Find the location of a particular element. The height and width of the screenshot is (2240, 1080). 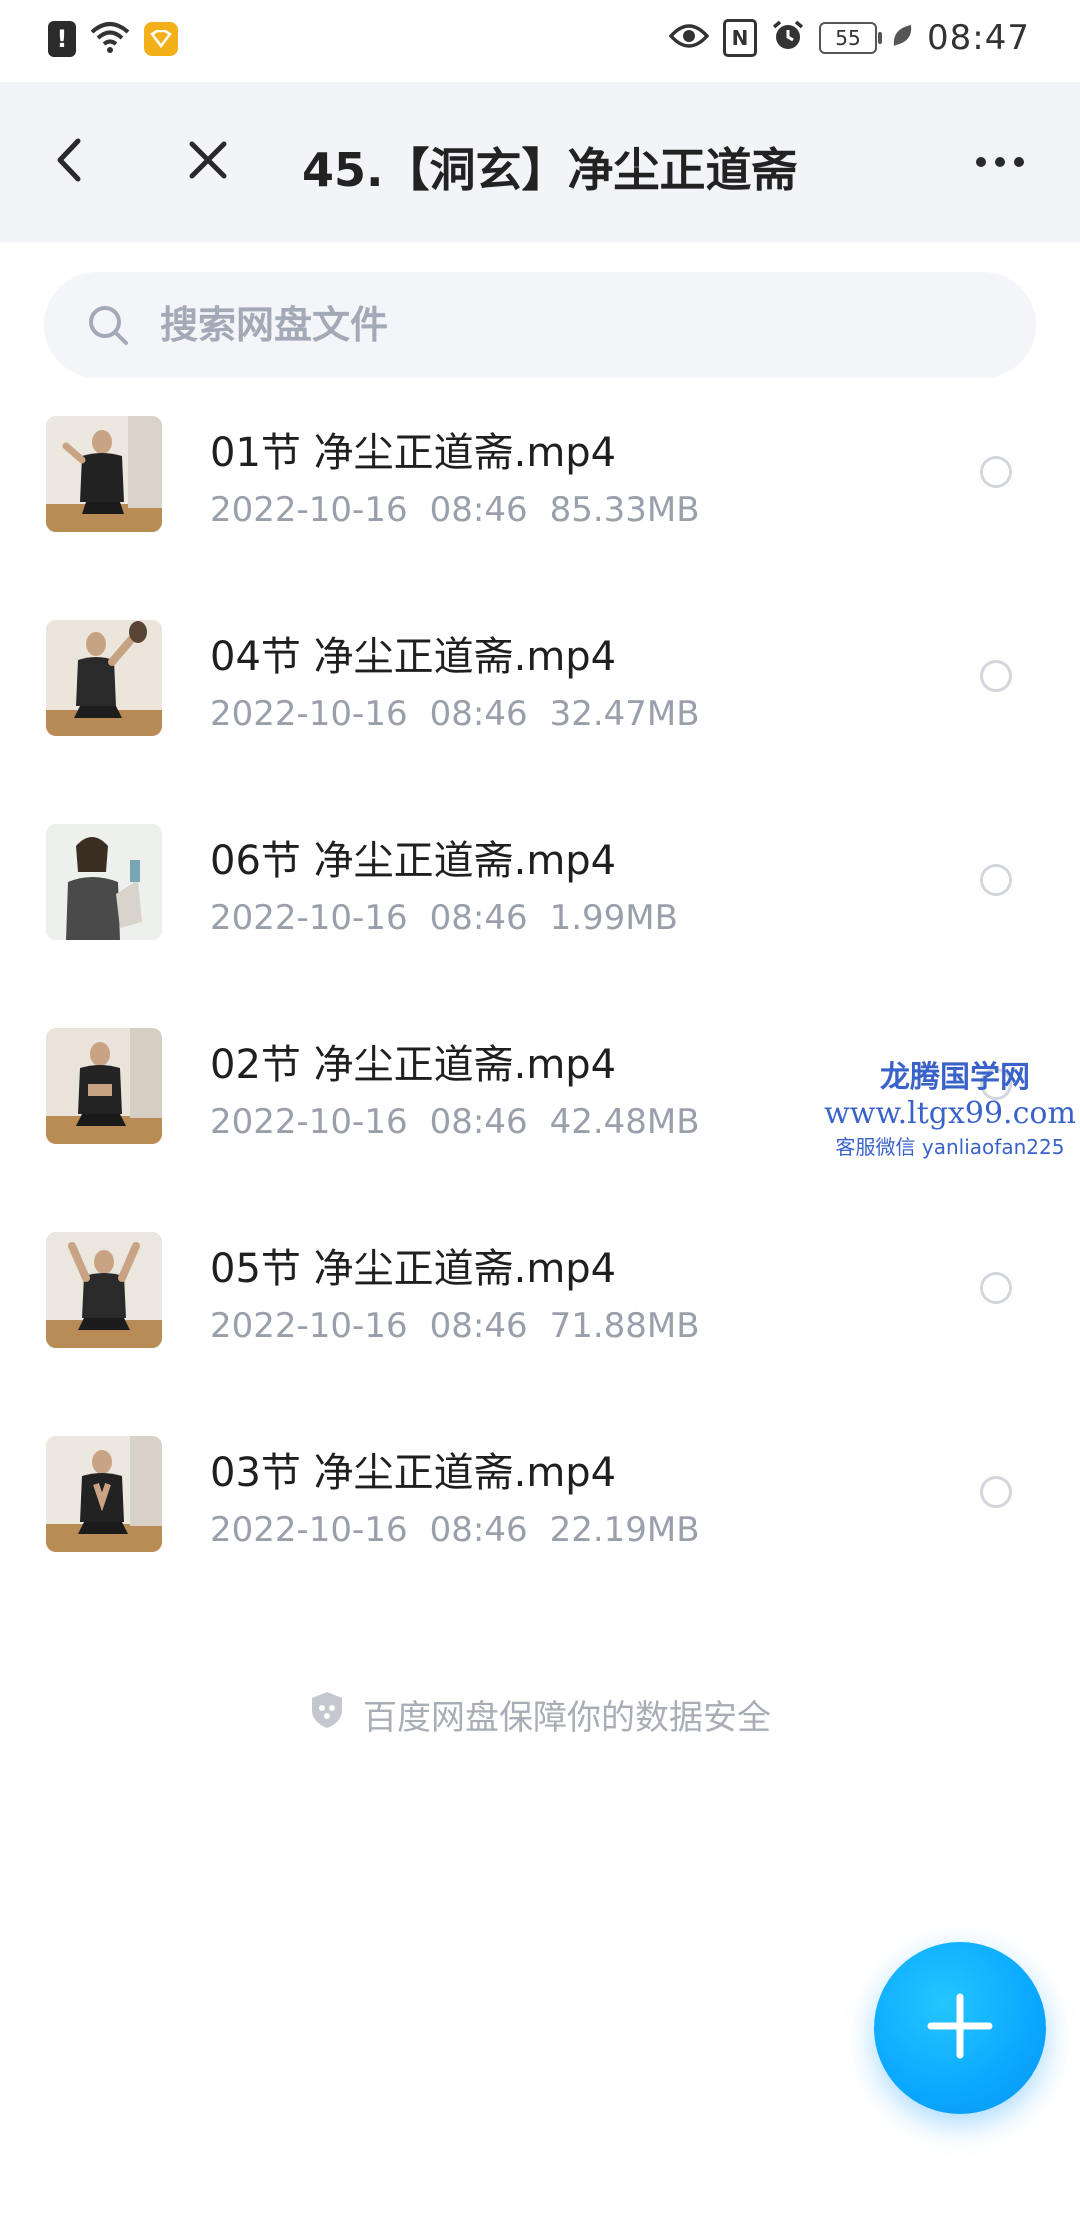

file-size: 1.99MB is located at coordinates (613, 918).